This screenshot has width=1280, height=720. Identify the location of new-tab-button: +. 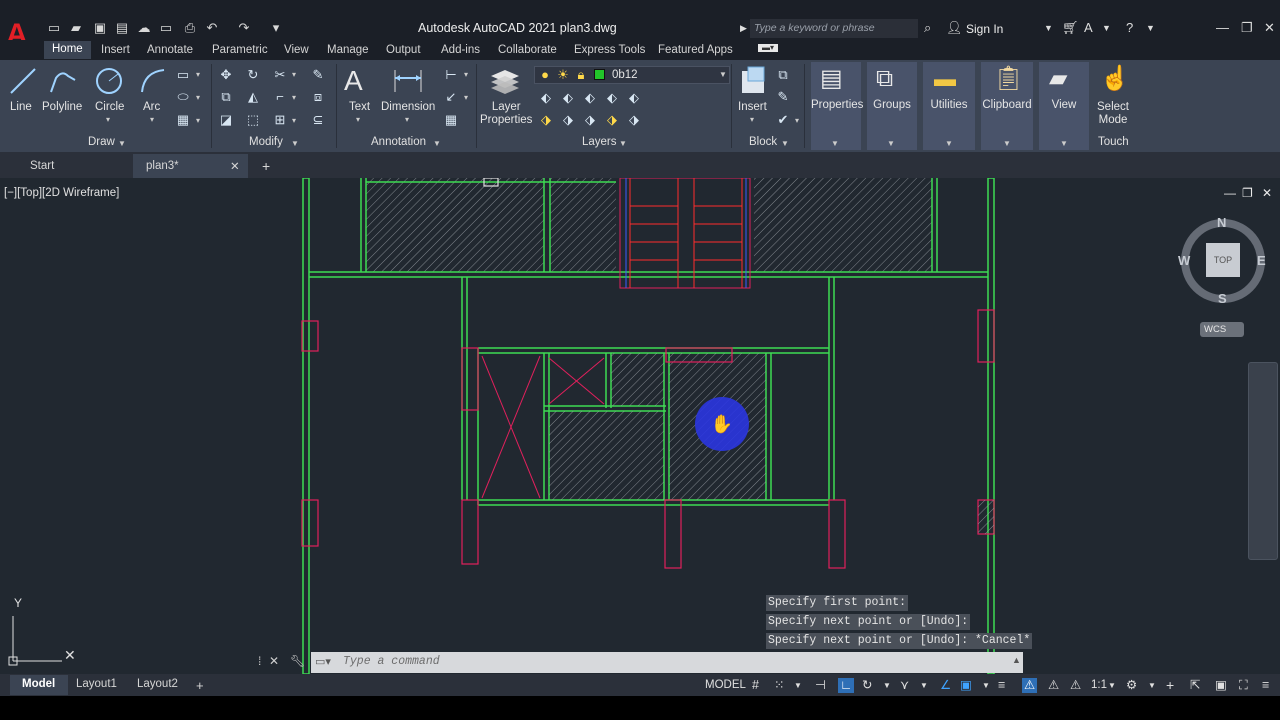
(266, 166).